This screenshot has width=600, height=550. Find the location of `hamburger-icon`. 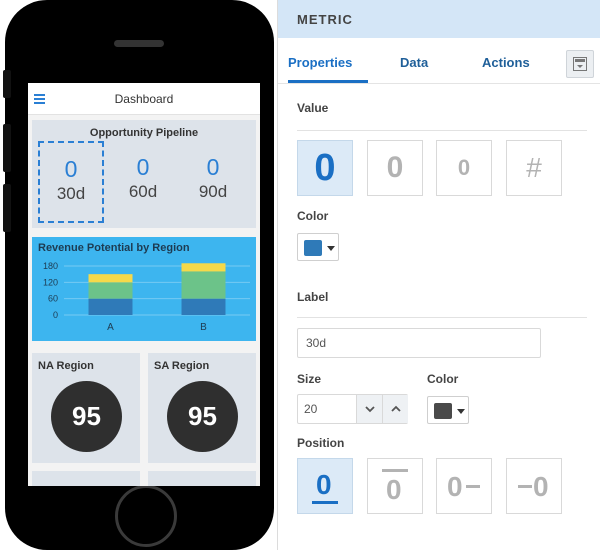

hamburger-icon is located at coordinates (39, 99).